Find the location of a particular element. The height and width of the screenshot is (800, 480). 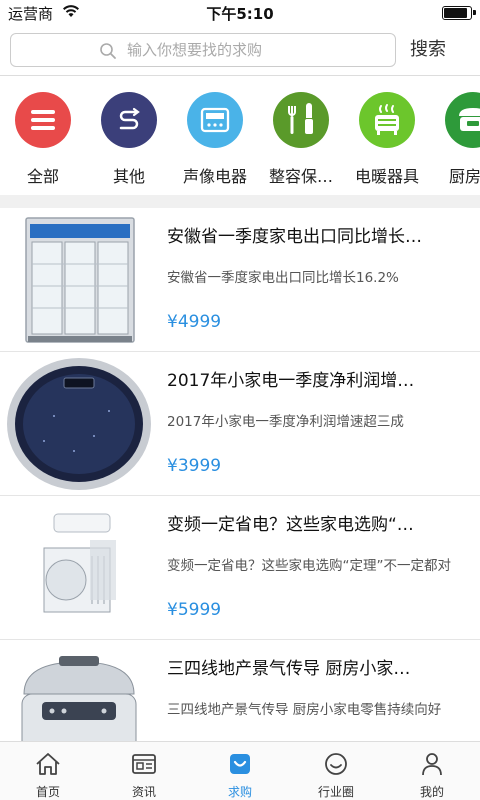

tab-purchase: 求购 is located at coordinates (240, 771).